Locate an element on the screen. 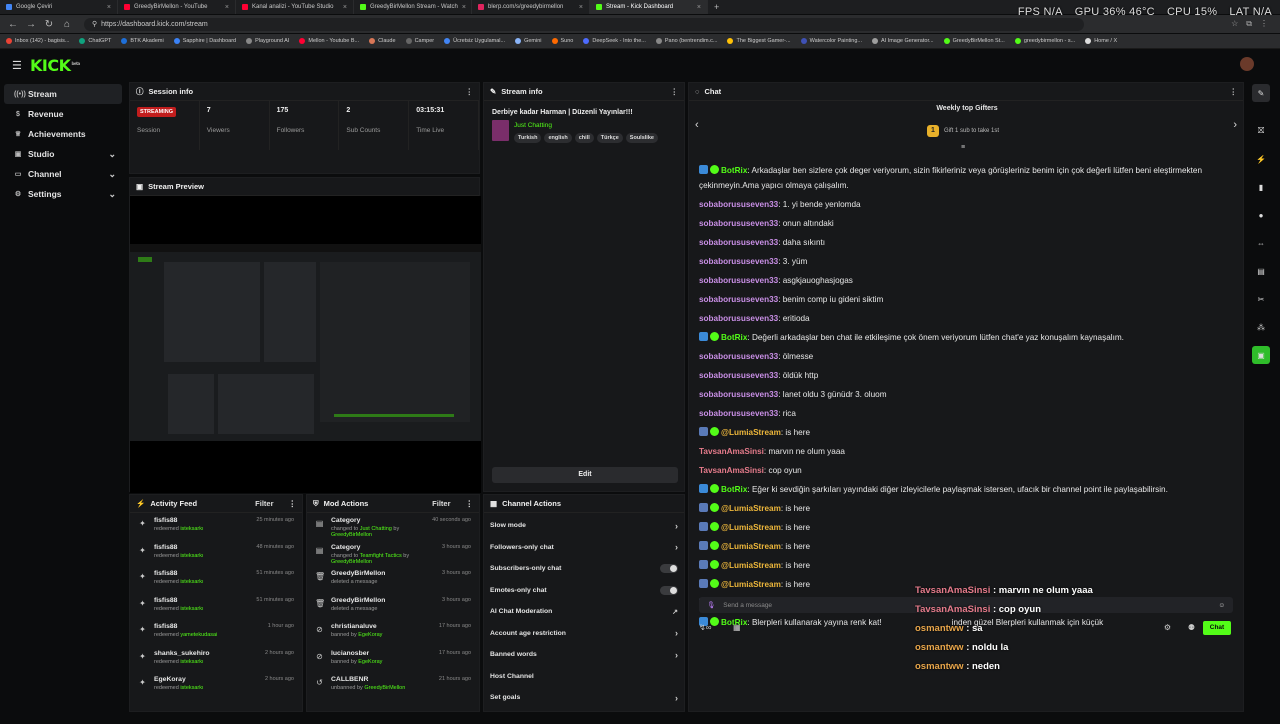  pencil-icon: ✎ is located at coordinates (1261, 93).